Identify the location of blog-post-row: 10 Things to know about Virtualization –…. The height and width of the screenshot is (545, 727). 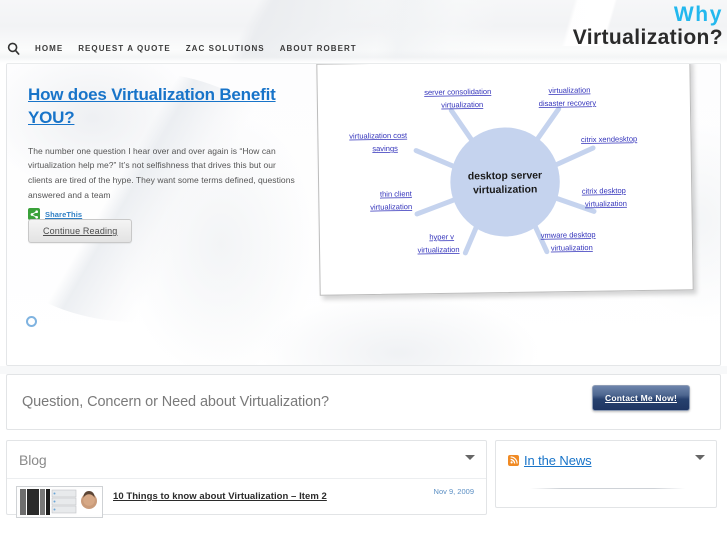
(246, 498).